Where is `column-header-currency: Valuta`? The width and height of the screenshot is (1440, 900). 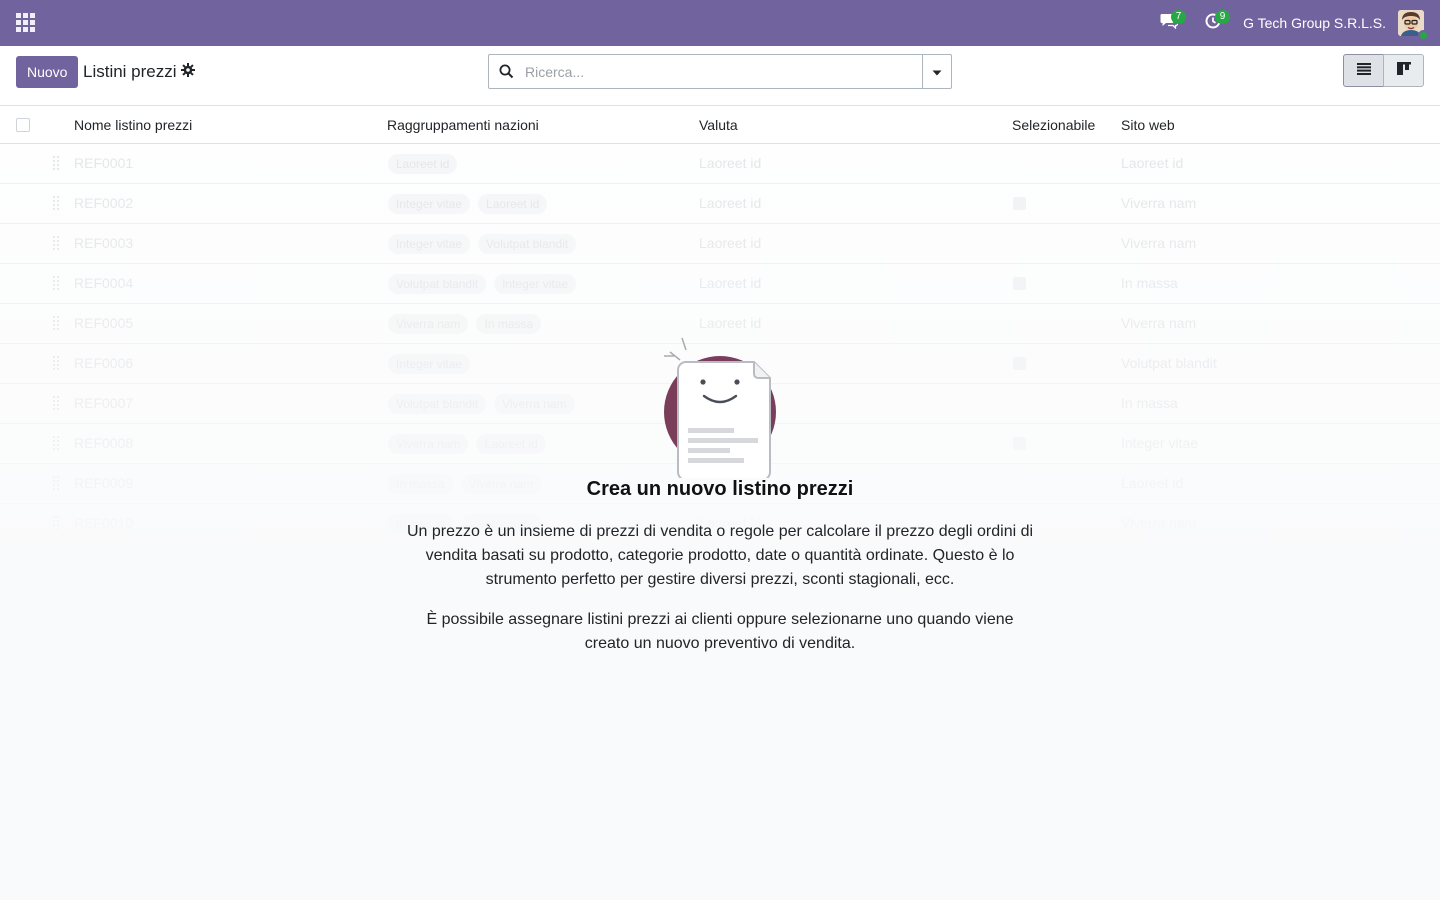 column-header-currency: Valuta is located at coordinates (718, 125).